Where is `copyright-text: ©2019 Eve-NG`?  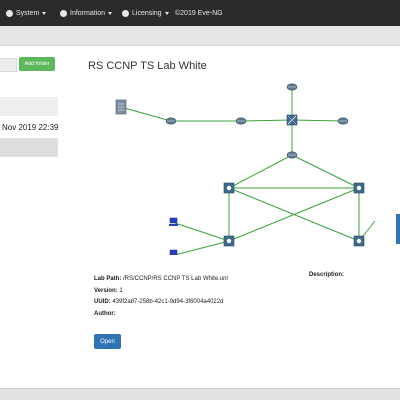 copyright-text: ©2019 Eve-NG is located at coordinates (199, 13).